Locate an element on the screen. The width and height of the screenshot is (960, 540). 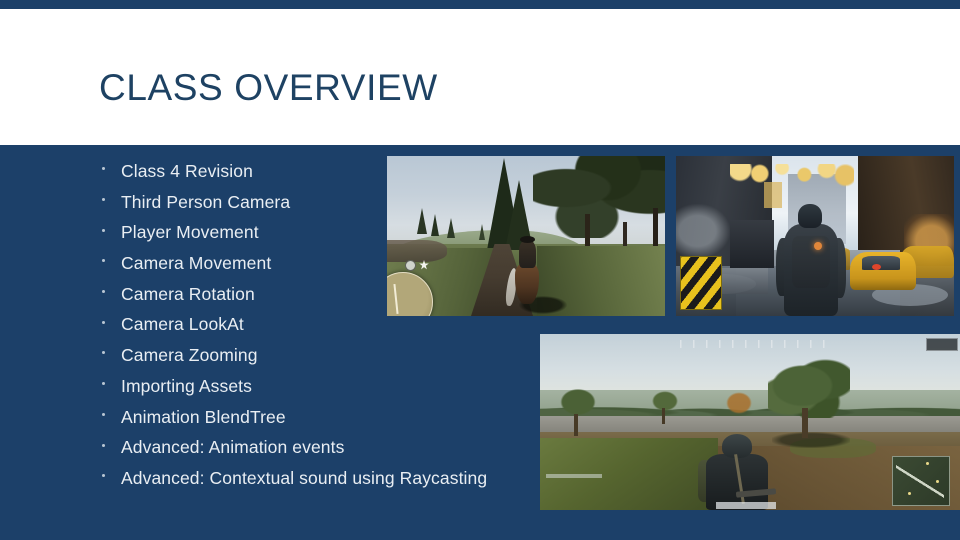
list-item-label: Importing Assets is located at coordinates (186, 385).